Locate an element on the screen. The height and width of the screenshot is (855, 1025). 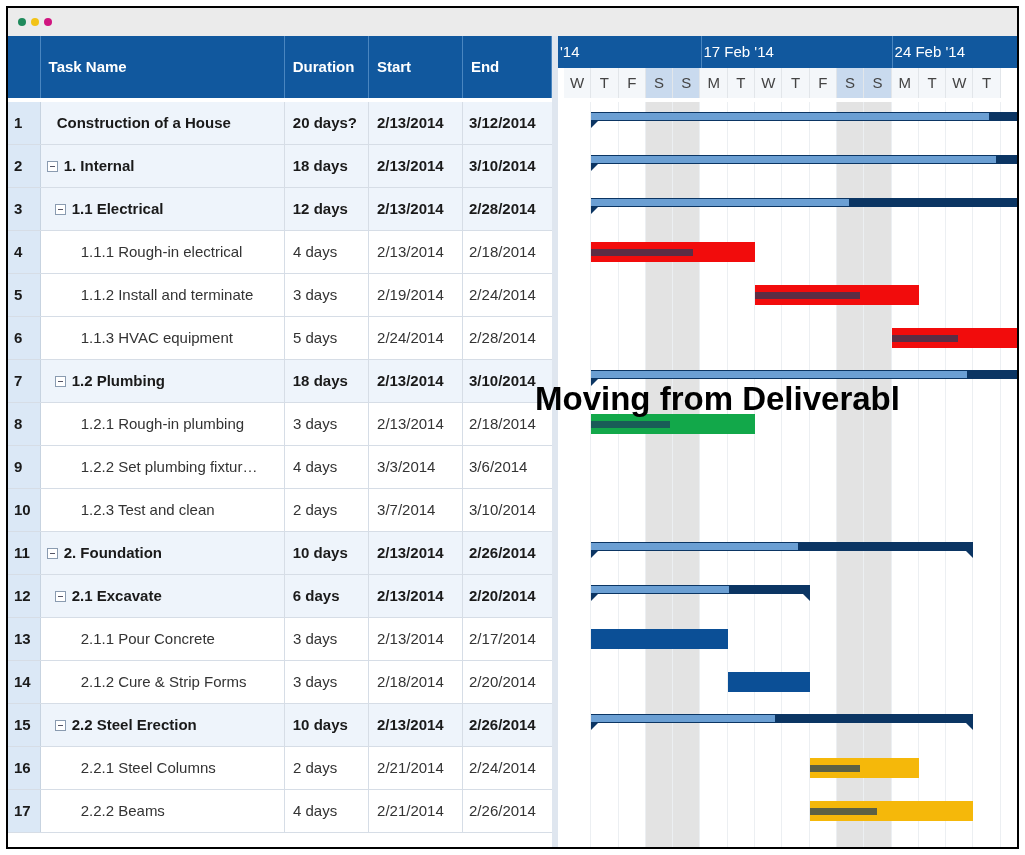
duration-cell: 12 days is located at coordinates (326, 209).